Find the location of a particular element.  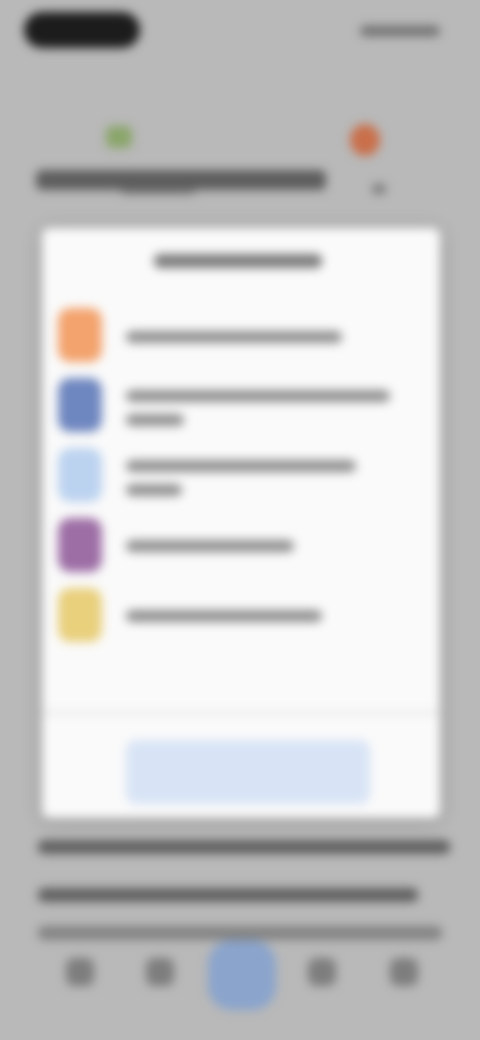

modal-action-button is located at coordinates (248, 772).